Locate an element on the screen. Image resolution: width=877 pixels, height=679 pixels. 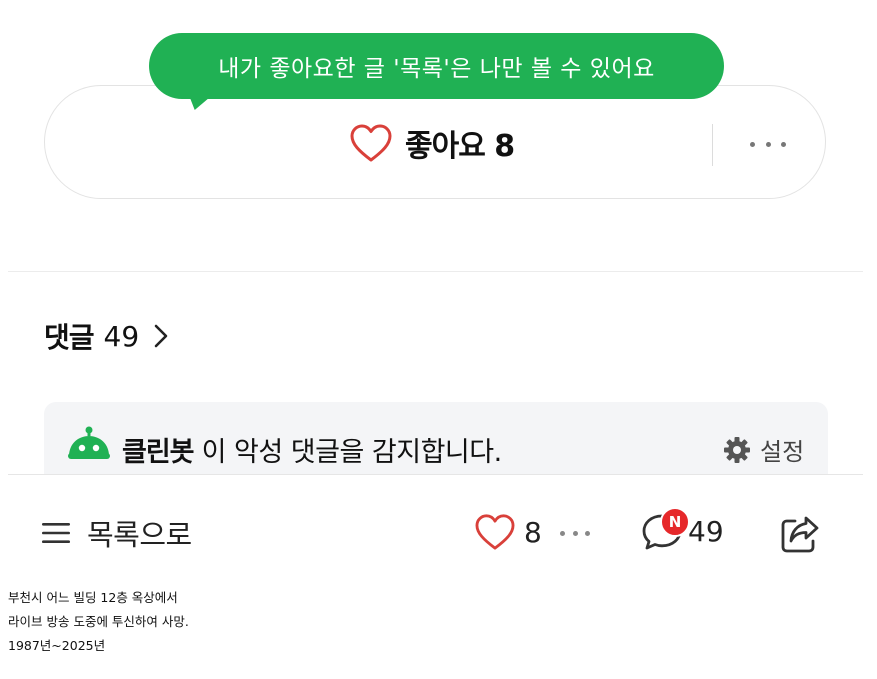
cleanbot-settings-button: 설정 is located at coordinates (763, 449).